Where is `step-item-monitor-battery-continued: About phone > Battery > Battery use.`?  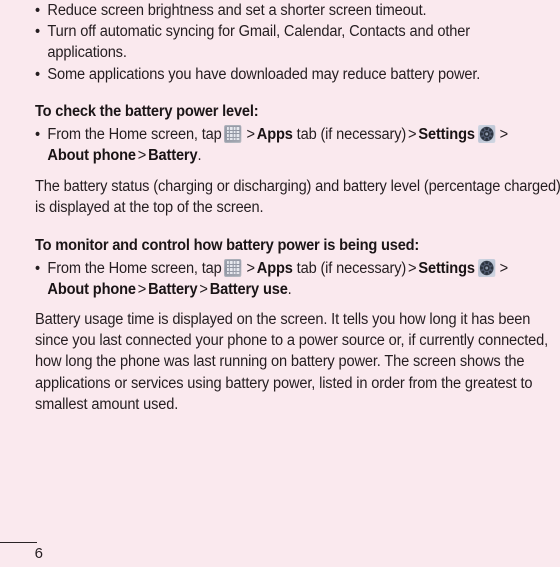
step-item-monitor-battery-continued: About phone > Battery > Battery use. is located at coordinates (288, 289).